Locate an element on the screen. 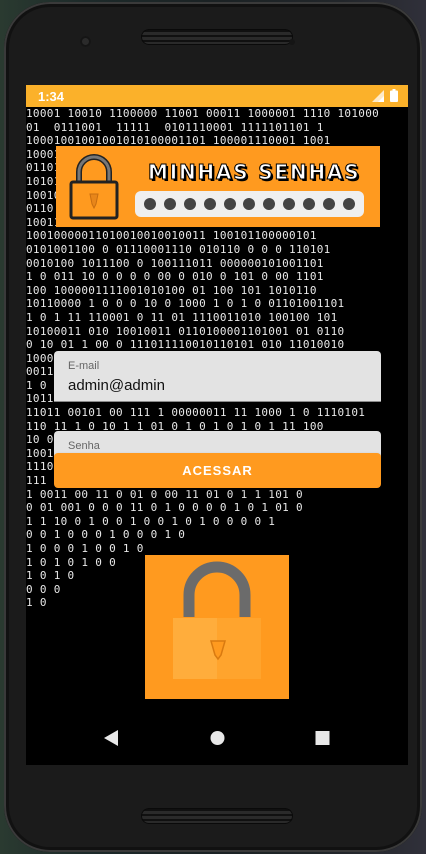 Image resolution: width=426 pixels, height=854 pixels. navigation-bar is located at coordinates (217, 740).